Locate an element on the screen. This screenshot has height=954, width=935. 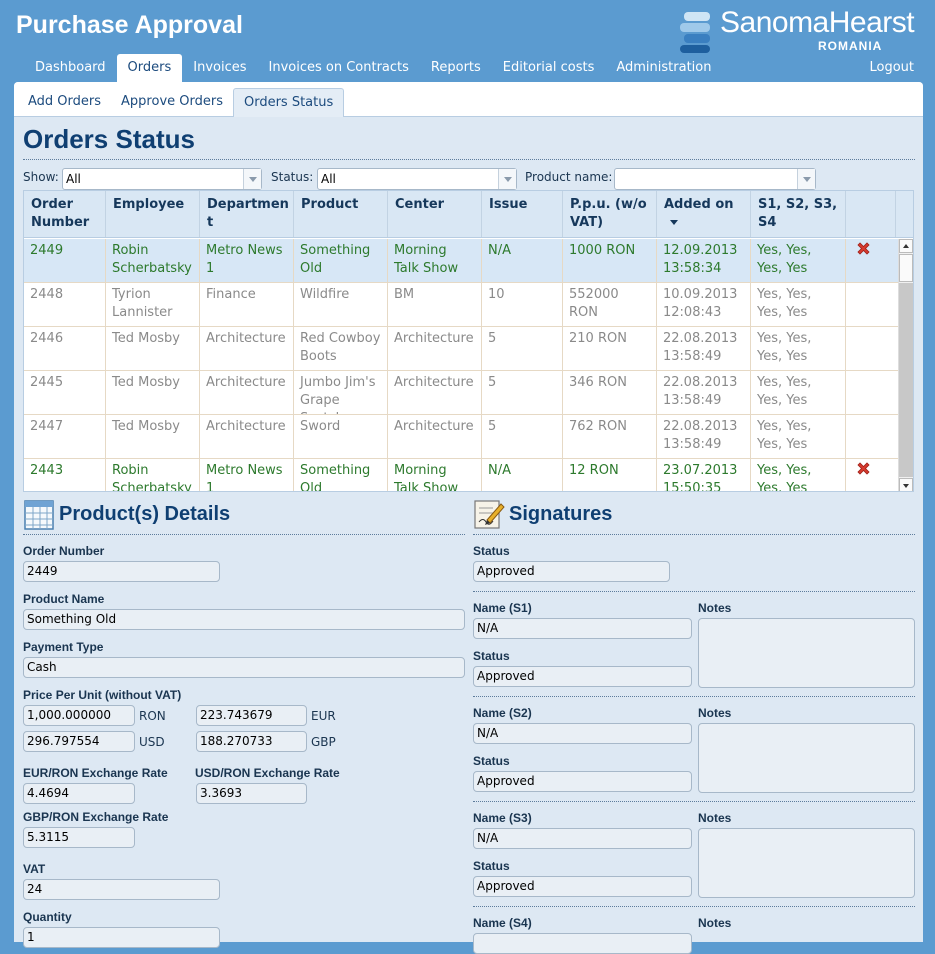
page-title: Orders Status is located at coordinates (109, 139).